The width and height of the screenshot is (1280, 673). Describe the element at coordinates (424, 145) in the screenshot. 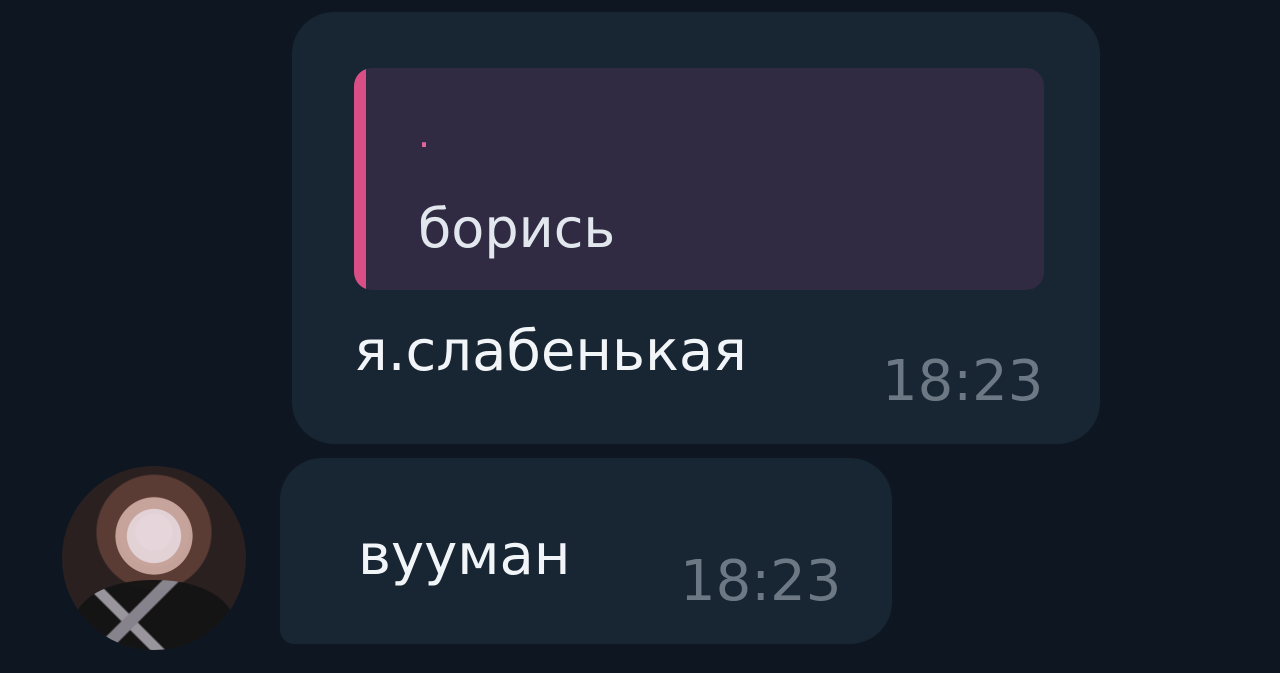

I see `reply-author: ·` at that location.